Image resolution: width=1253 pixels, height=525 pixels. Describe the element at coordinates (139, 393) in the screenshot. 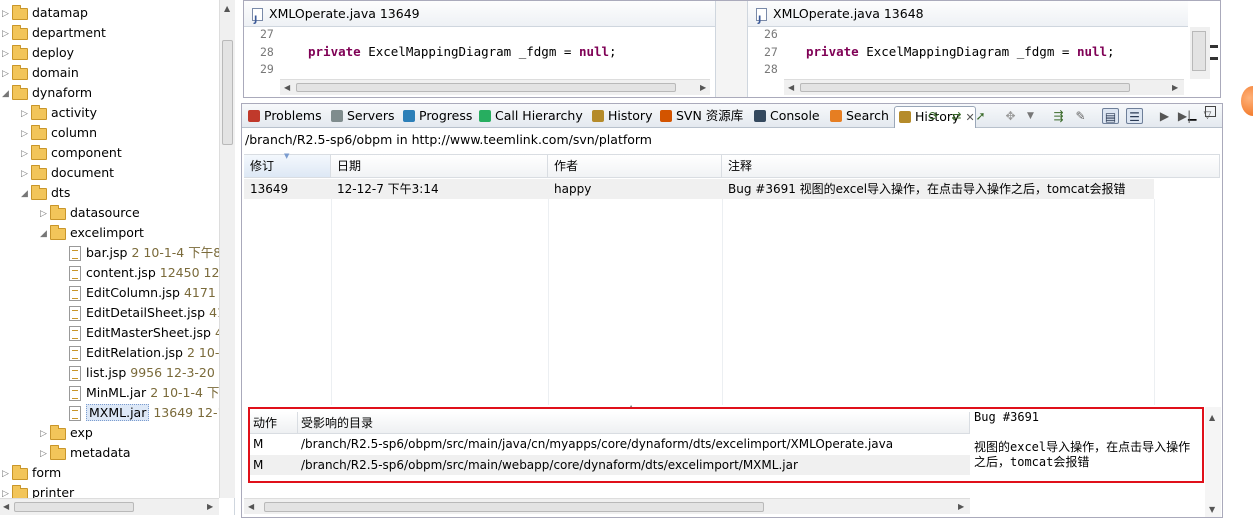

I see `tree-file: MinML.jar 2 10-1-4 下` at that location.